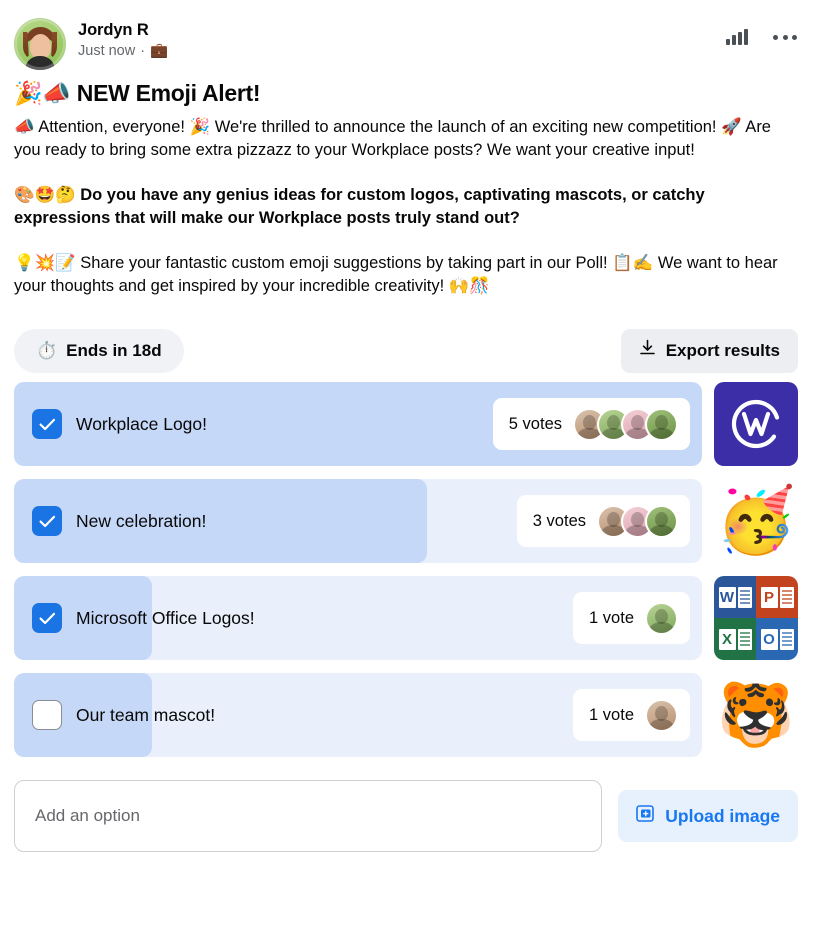 The image size is (814, 952). I want to click on powerpoint-page, so click(786, 597).